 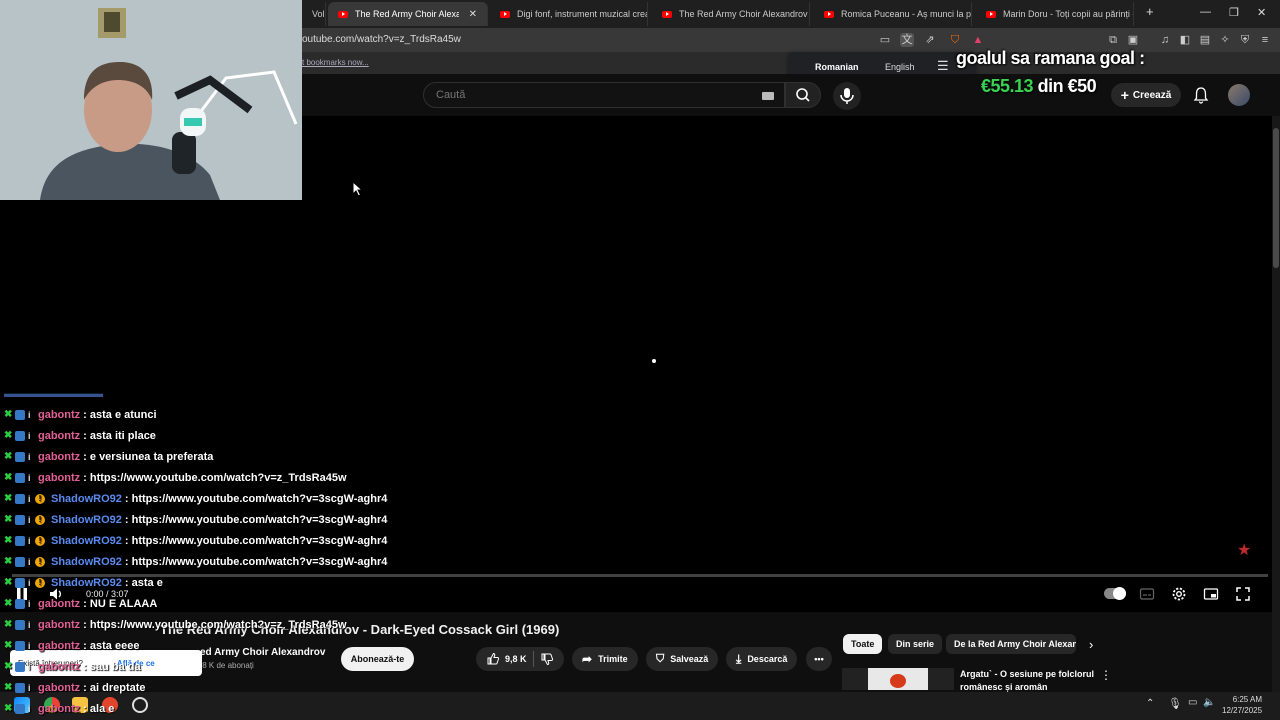 I want to click on close-tab-icon: ✕, so click(x=473, y=14).